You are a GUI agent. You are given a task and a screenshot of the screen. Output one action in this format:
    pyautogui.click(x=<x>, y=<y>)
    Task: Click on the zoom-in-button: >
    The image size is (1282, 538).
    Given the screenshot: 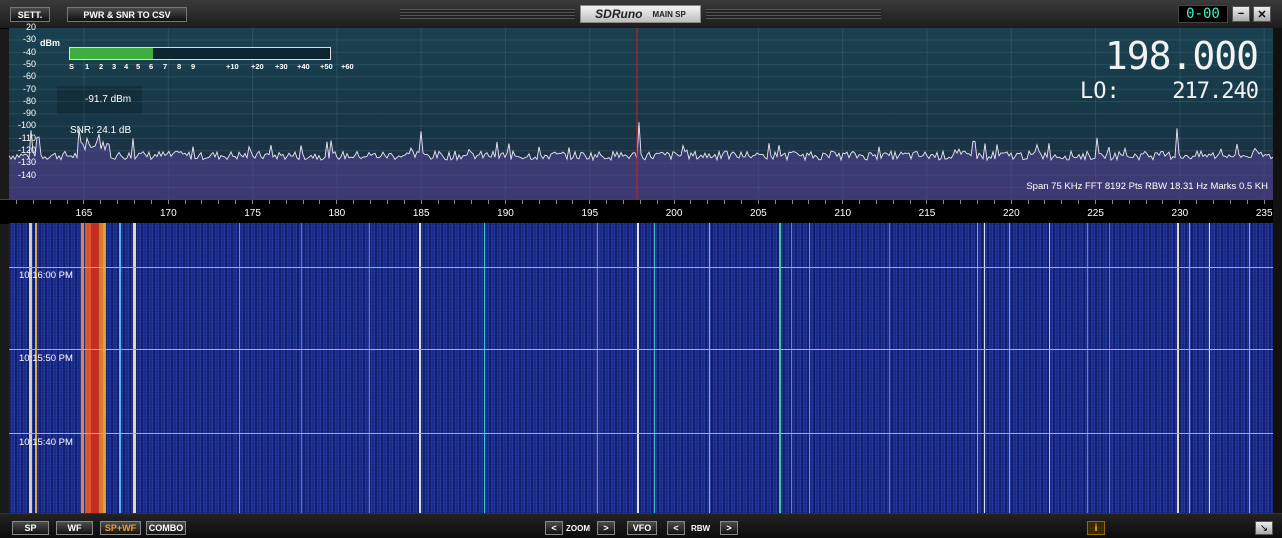 What is the action you would take?
    pyautogui.click(x=606, y=528)
    